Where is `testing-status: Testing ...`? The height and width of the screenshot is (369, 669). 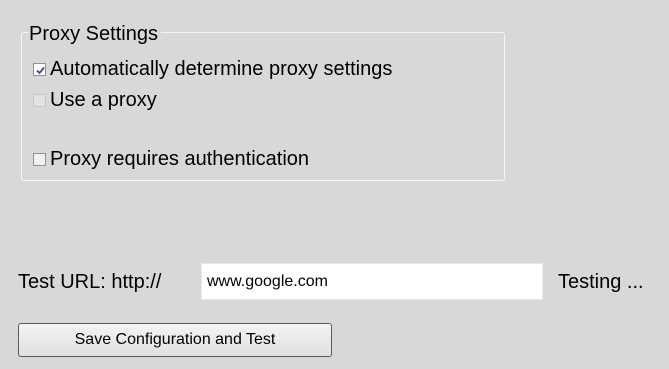
testing-status: Testing ... is located at coordinates (601, 282).